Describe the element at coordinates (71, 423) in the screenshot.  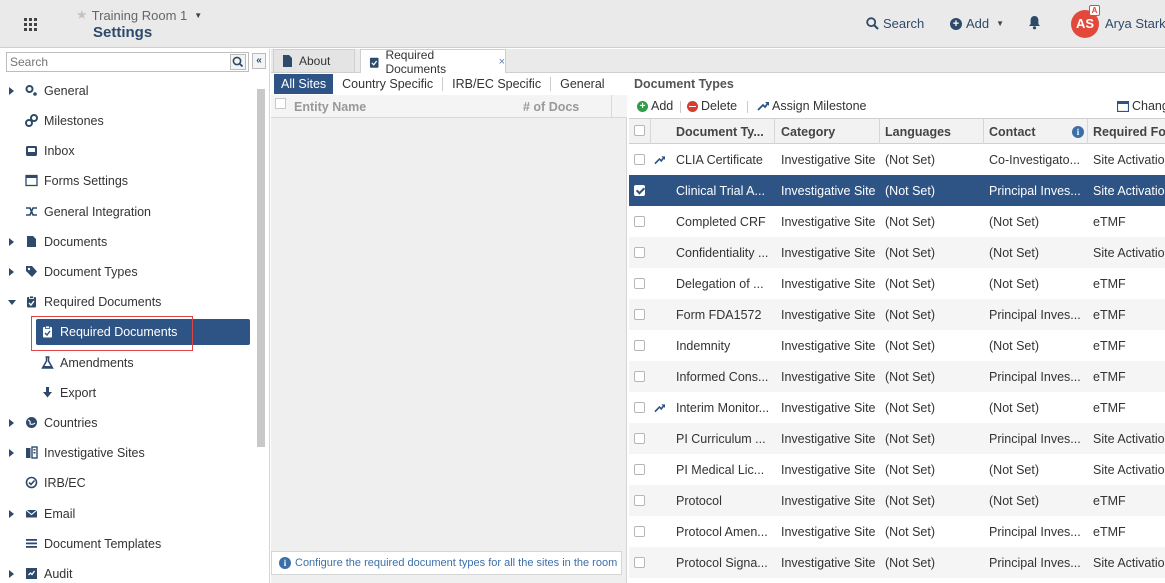
I see `sidebar-item-label: Countries` at that location.